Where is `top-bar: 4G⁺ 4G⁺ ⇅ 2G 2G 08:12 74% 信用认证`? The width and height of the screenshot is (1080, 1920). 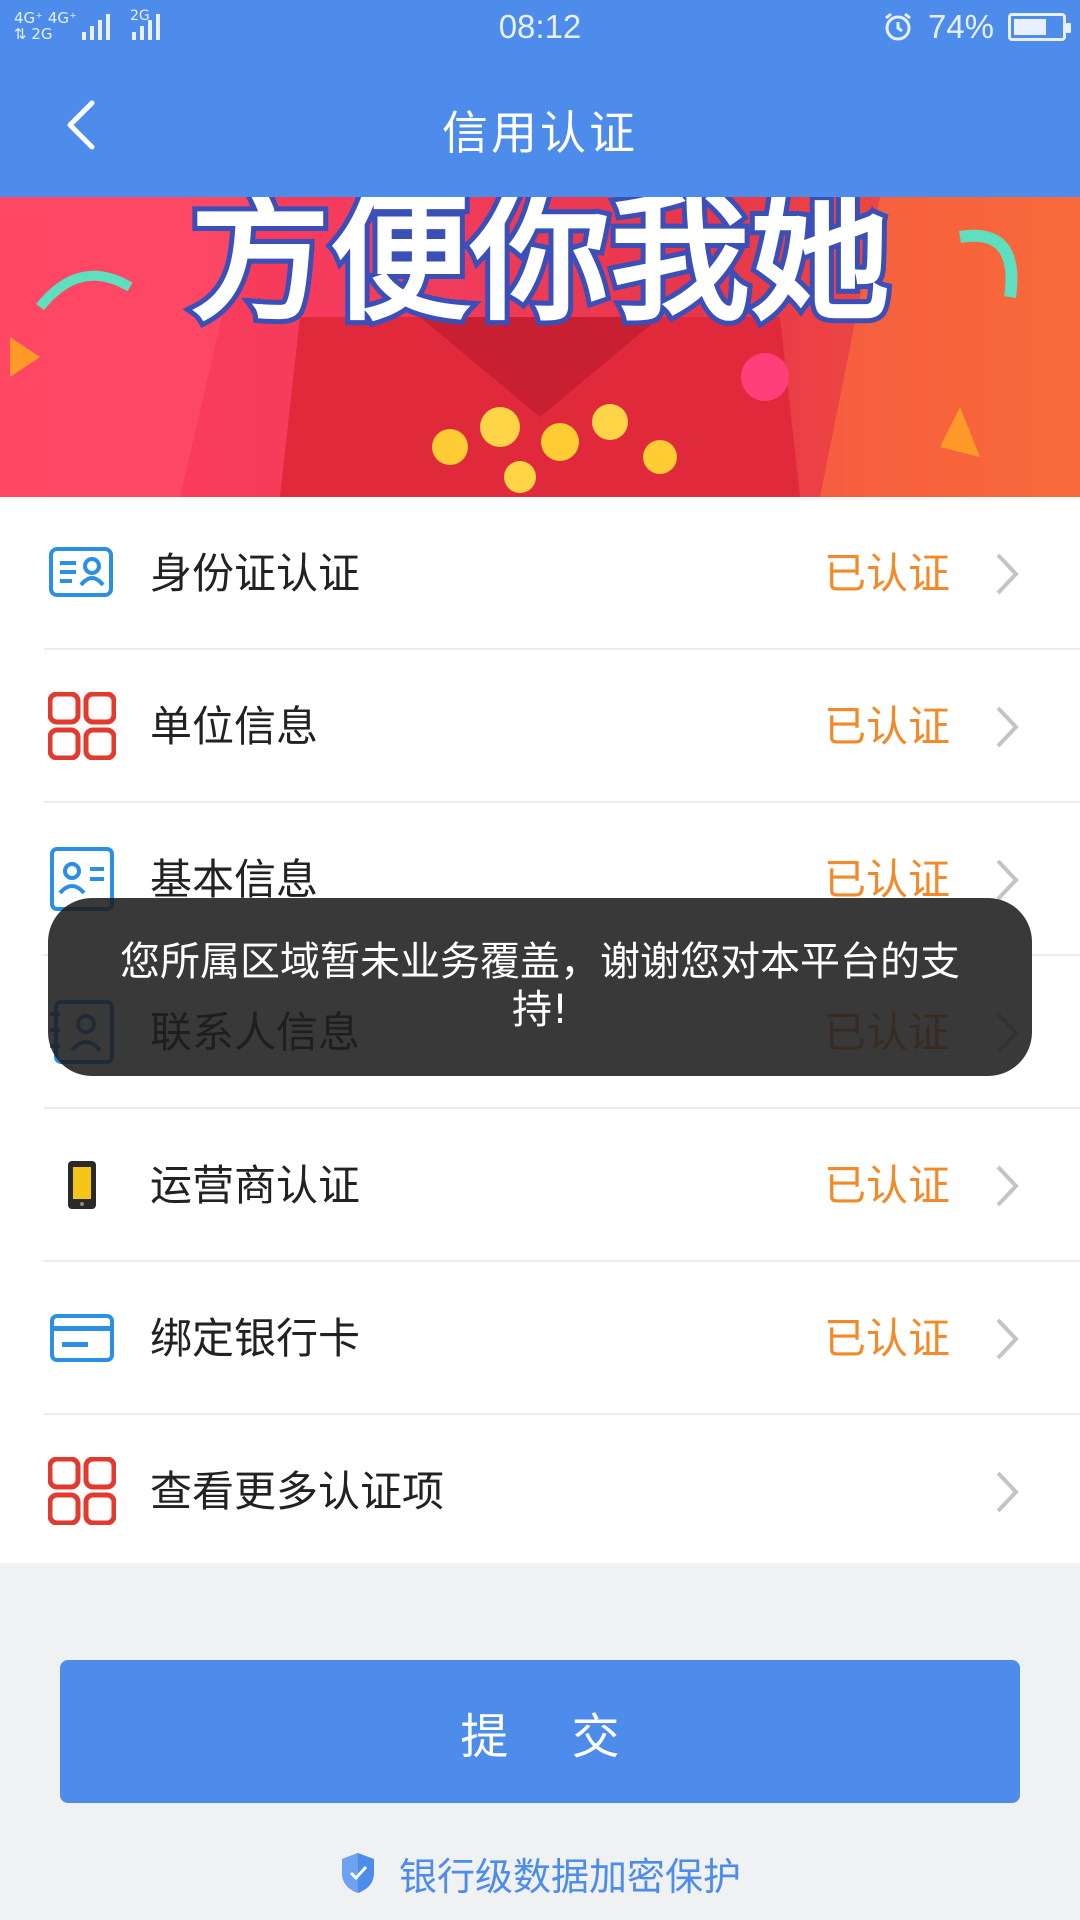
top-bar: 4G⁺ 4G⁺ ⇅ 2G 2G 08:12 74% 信用认证 is located at coordinates (540, 98).